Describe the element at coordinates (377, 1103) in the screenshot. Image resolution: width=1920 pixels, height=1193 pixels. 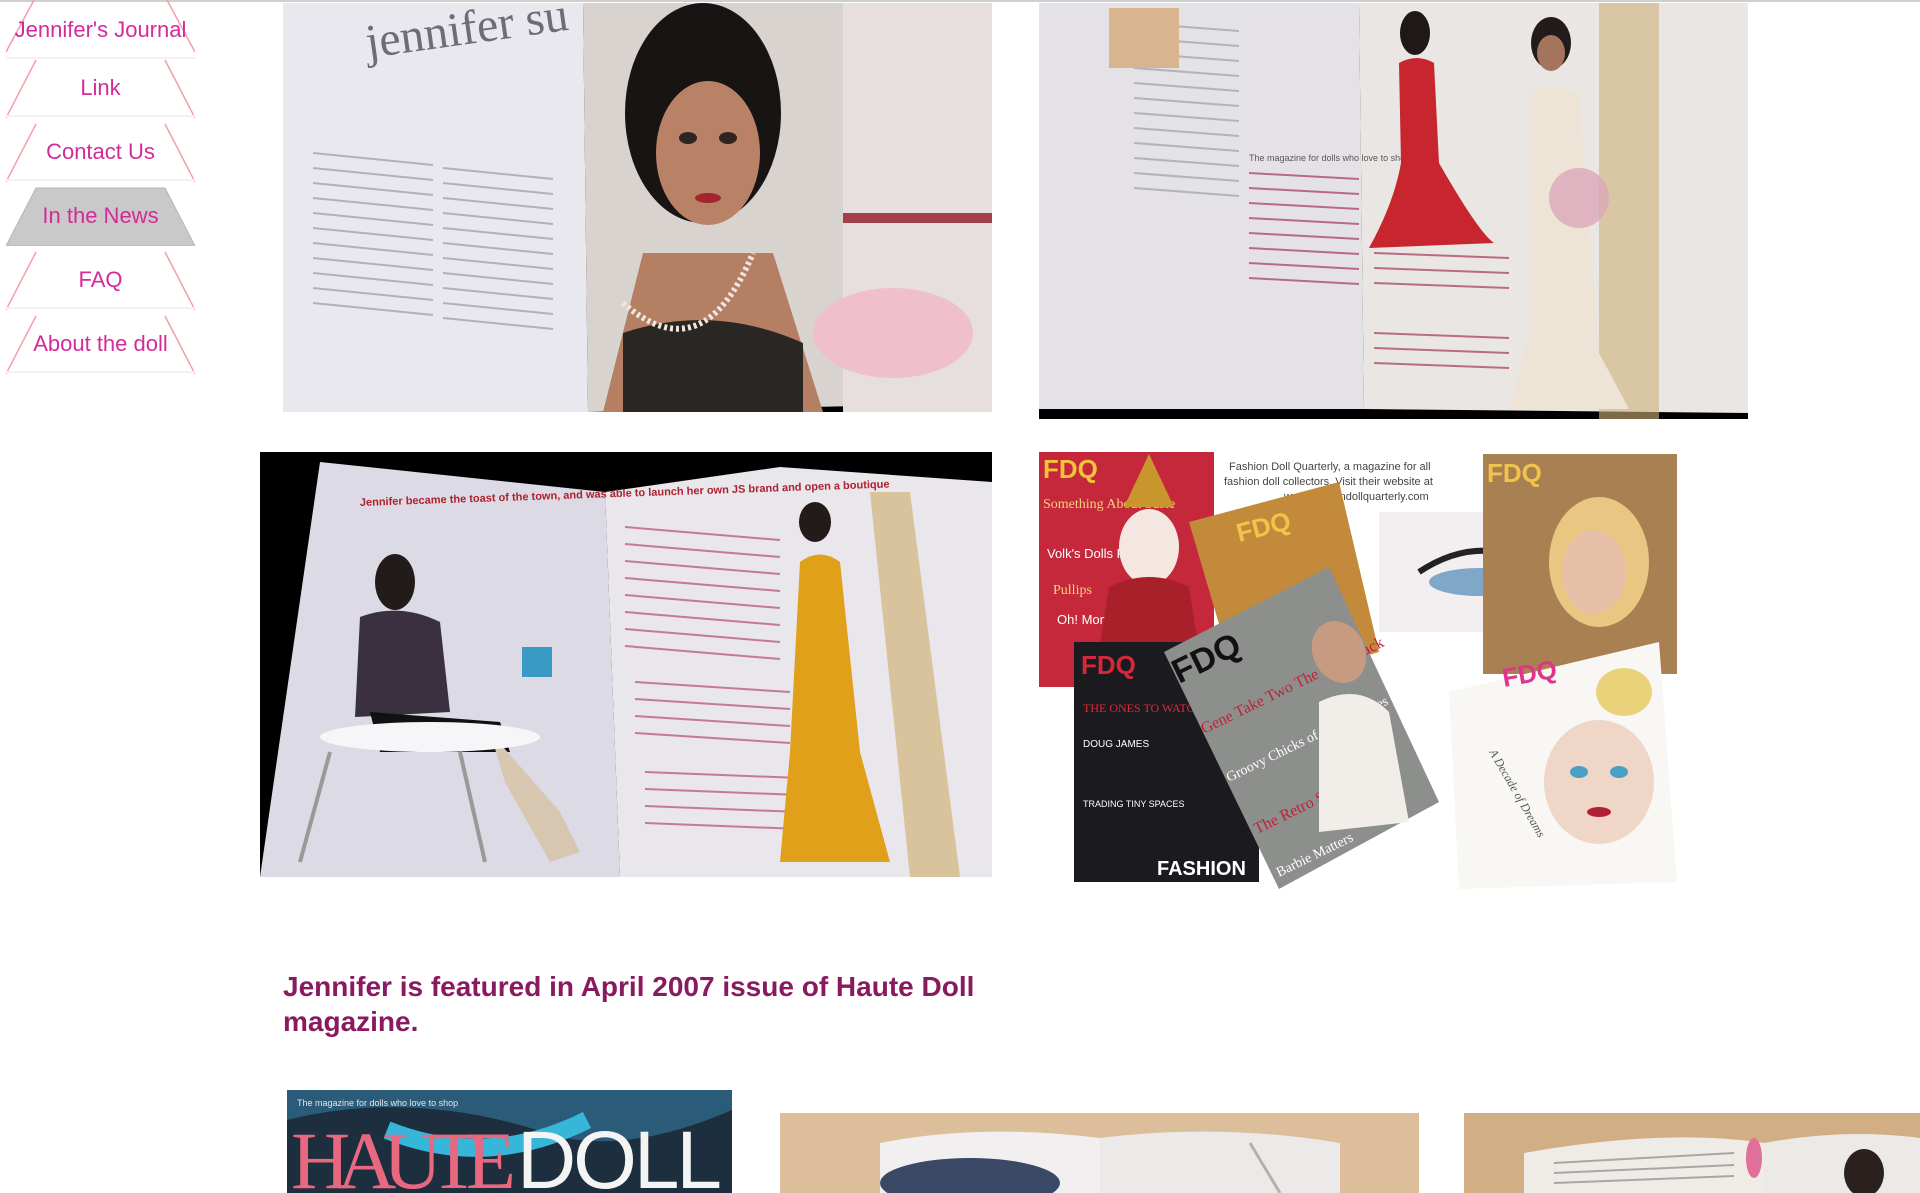
I see `haute-doll-tagline: The magazine for dolls who love to shop` at that location.